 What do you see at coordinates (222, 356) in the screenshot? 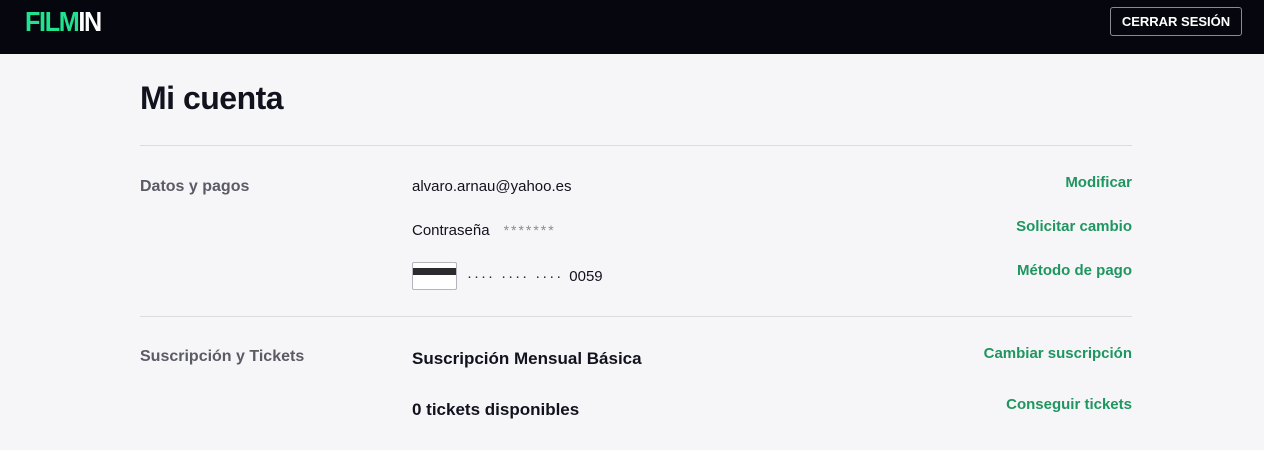
I see `section-label-suscripcion-tickets: Suscripción y Tickets` at bounding box center [222, 356].